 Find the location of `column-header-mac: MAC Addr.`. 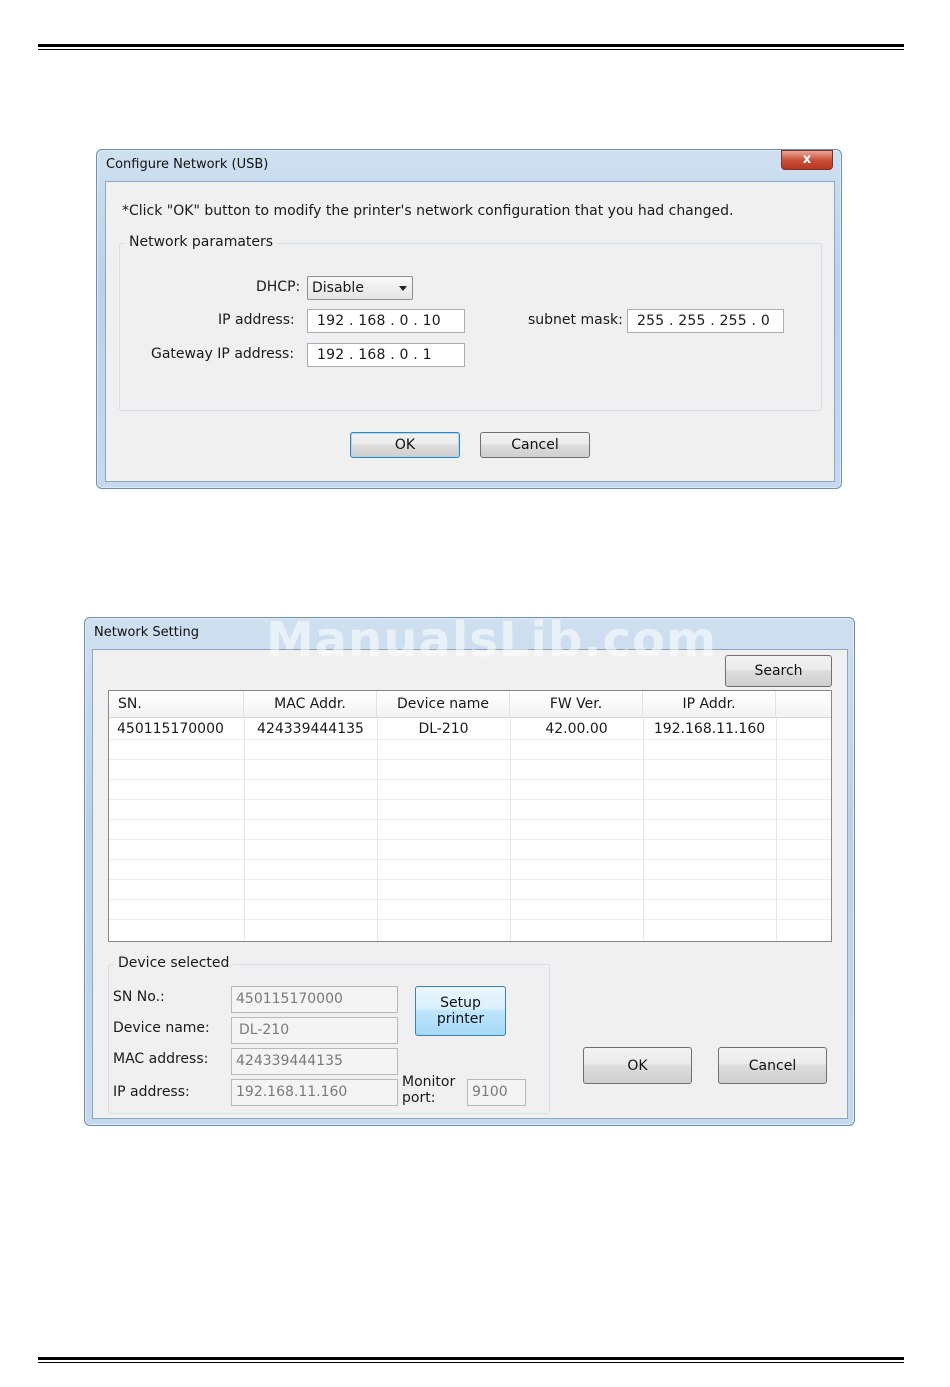

column-header-mac: MAC Addr. is located at coordinates (310, 704).